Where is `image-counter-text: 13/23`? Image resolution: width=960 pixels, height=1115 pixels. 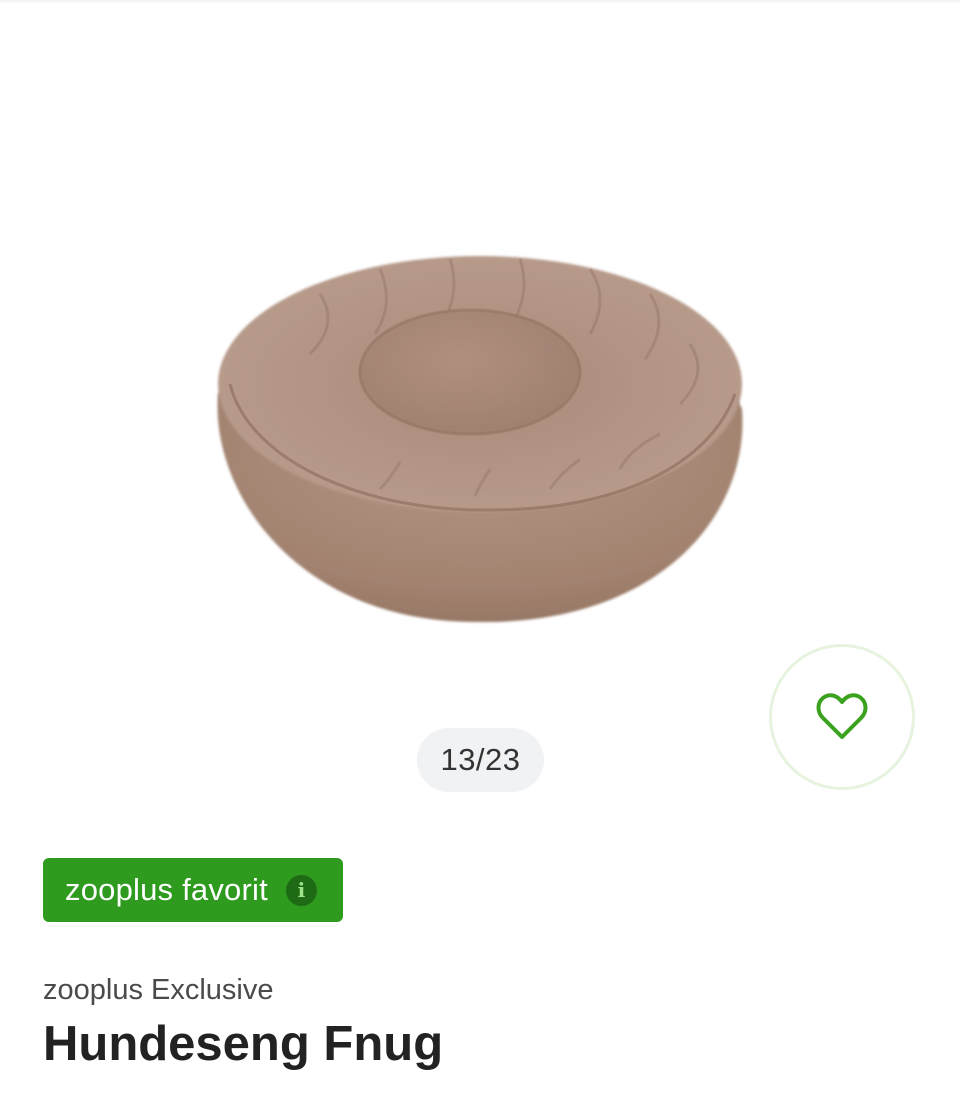
image-counter-text: 13/23 is located at coordinates (480, 759).